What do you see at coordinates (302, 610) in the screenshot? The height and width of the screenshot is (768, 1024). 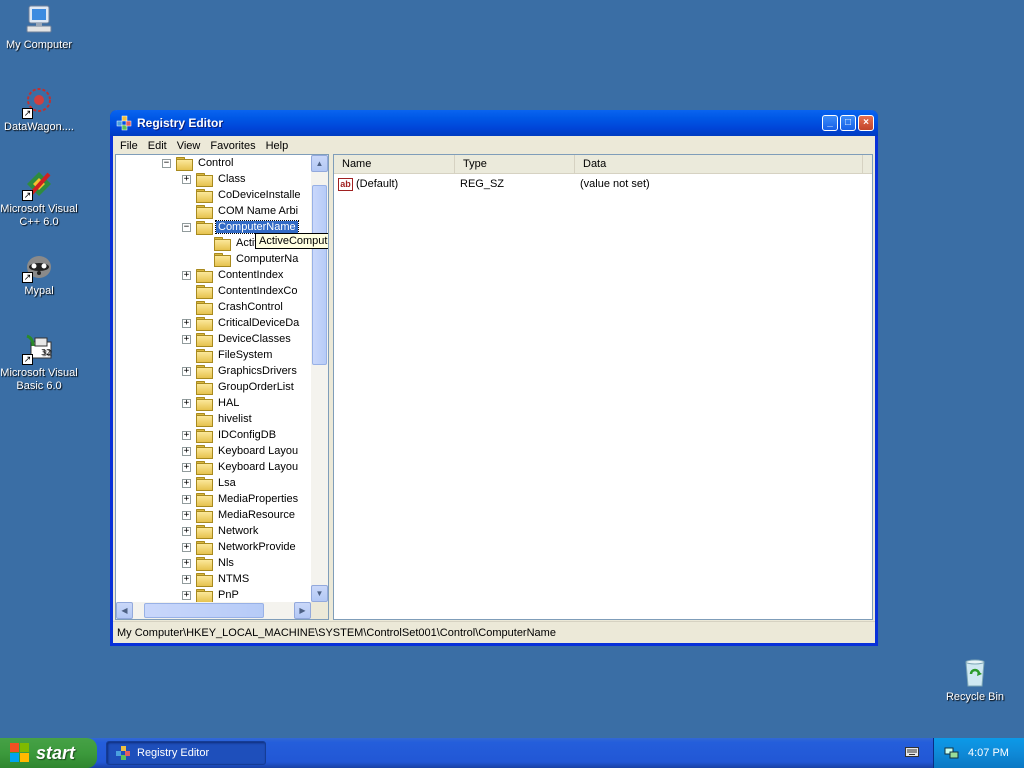 I see `scroll-right-button: ▶` at bounding box center [302, 610].